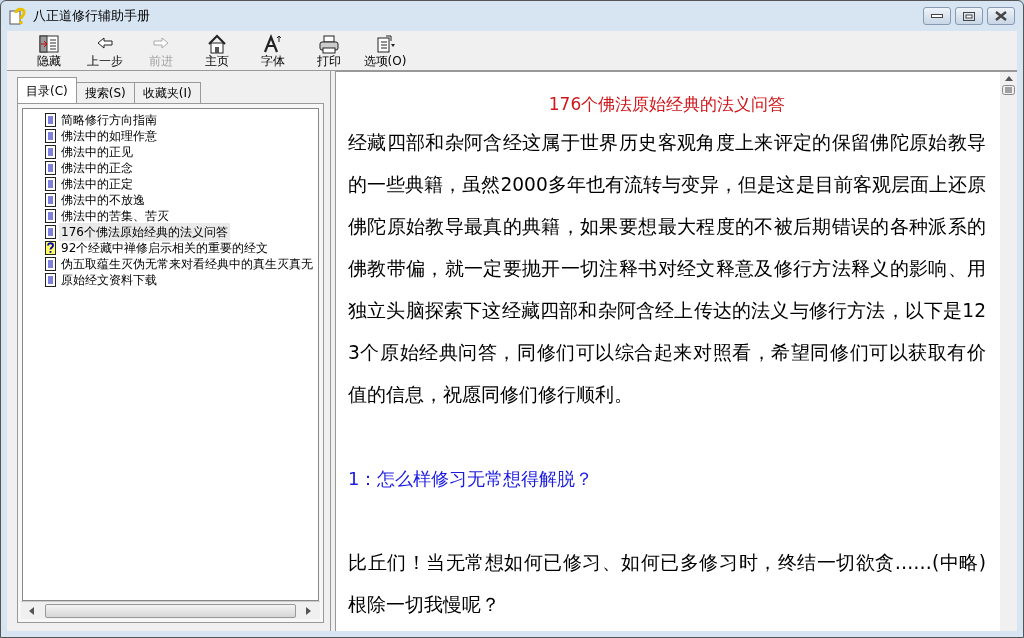 The width and height of the screenshot is (1024, 638). I want to click on tree-item: 92个经藏中禅修启示相关的重要的经文, so click(165, 248).